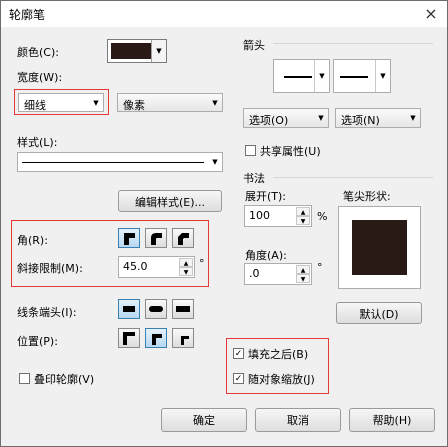 Image resolution: width=448 pixels, height=447 pixels. I want to click on nib-shape, so click(379, 247).